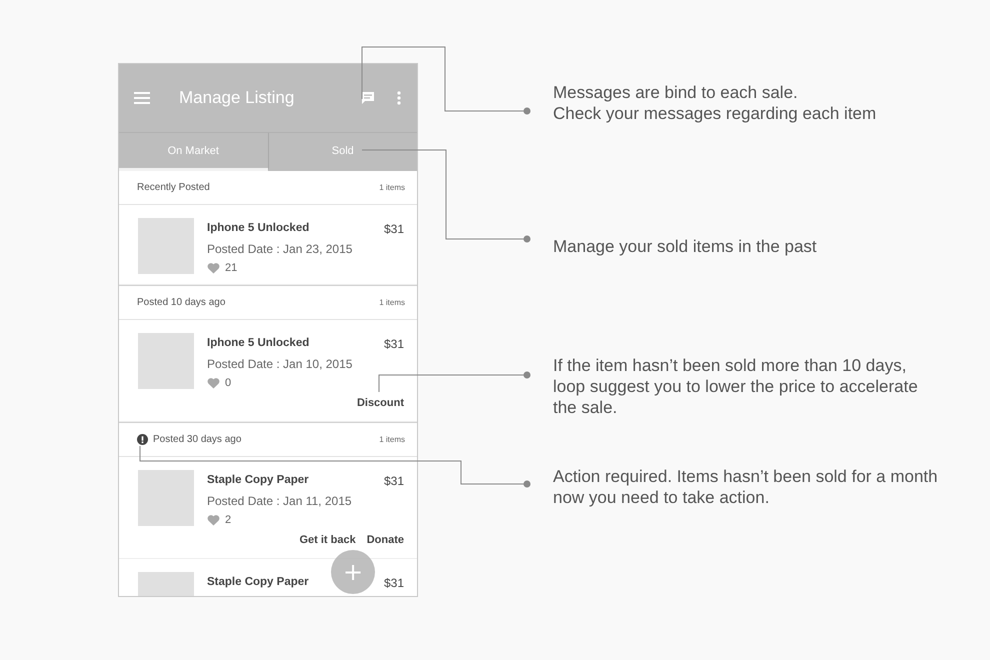 This screenshot has width=990, height=660. I want to click on action-button: Discount, so click(380, 403).